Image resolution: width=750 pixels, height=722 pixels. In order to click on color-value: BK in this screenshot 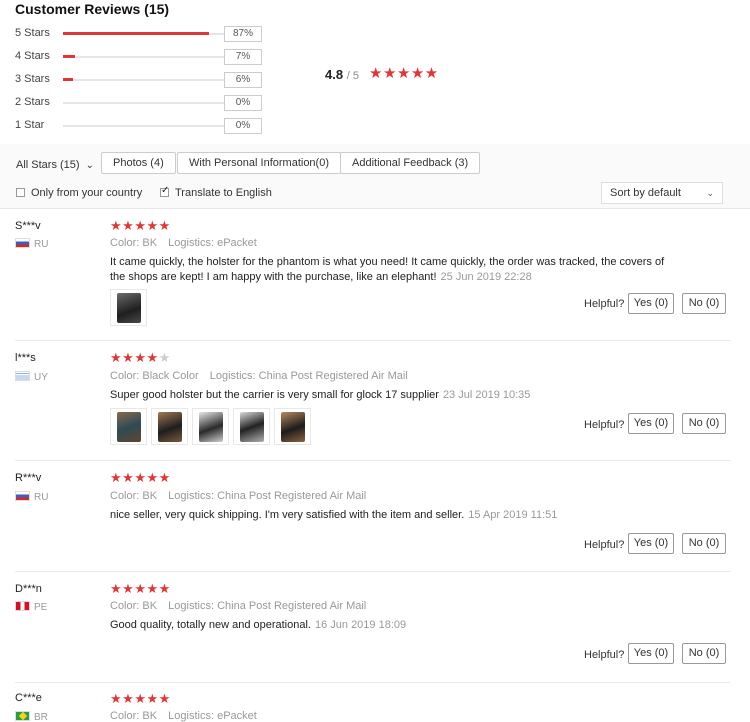, I will do `click(150, 496)`.